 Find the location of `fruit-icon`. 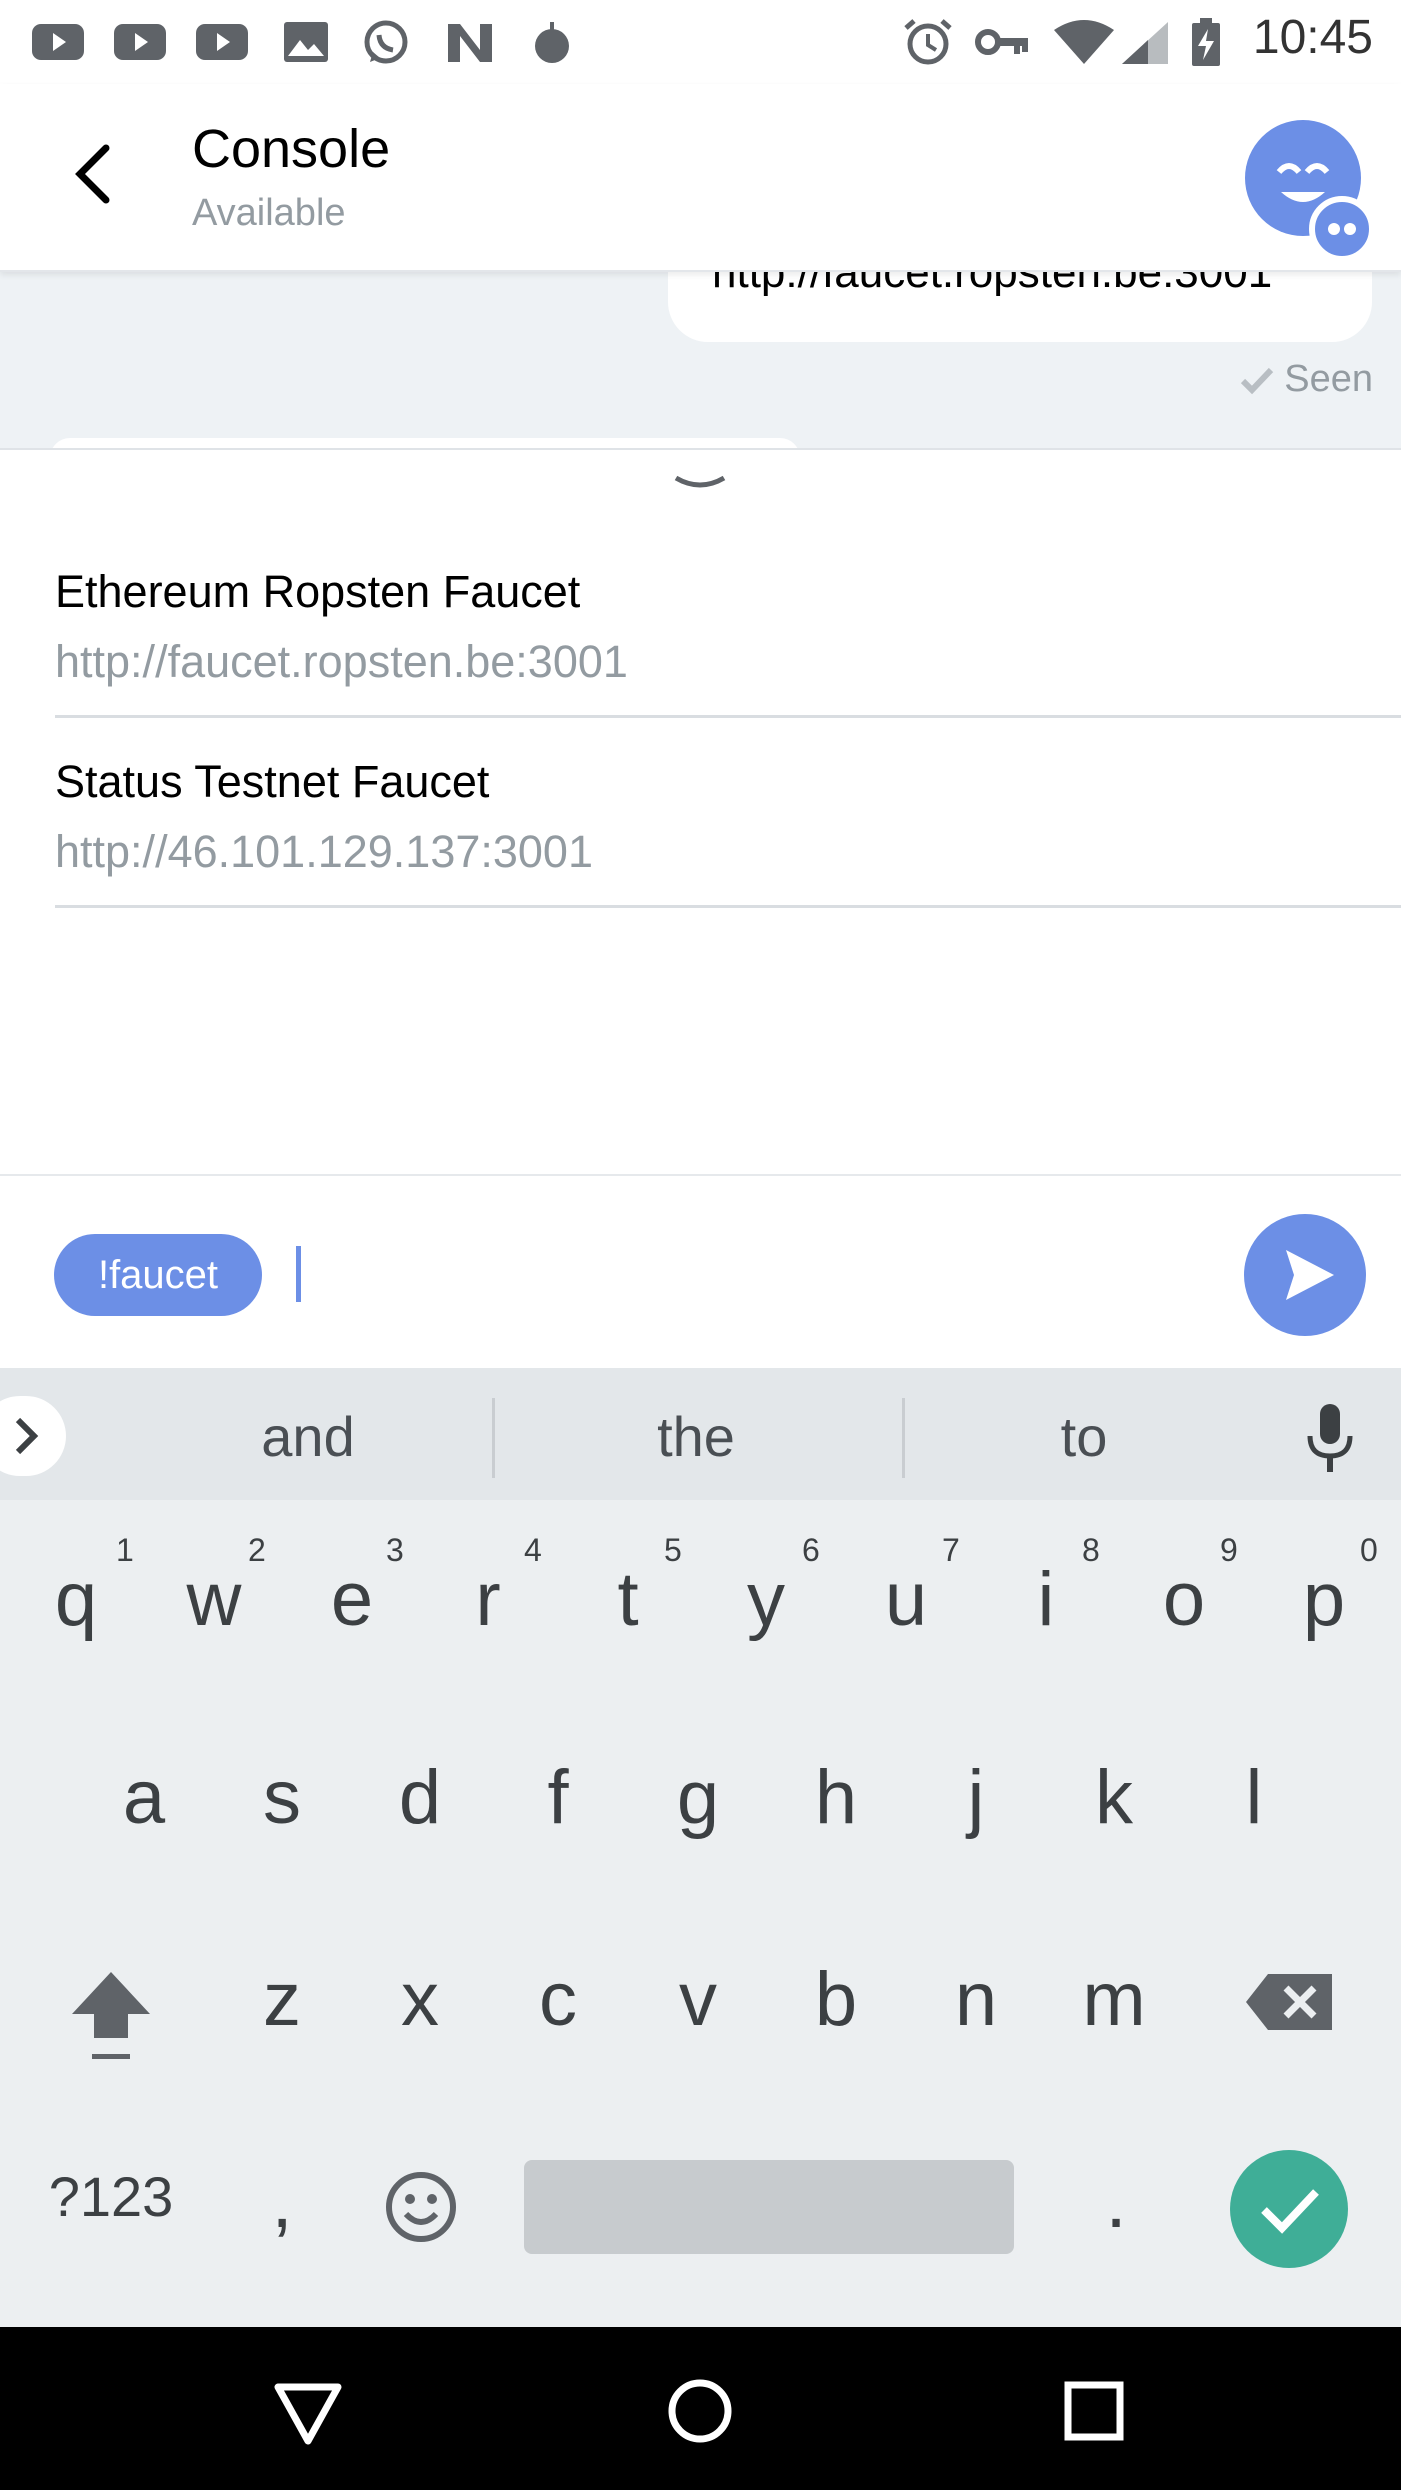

fruit-icon is located at coordinates (552, 42).